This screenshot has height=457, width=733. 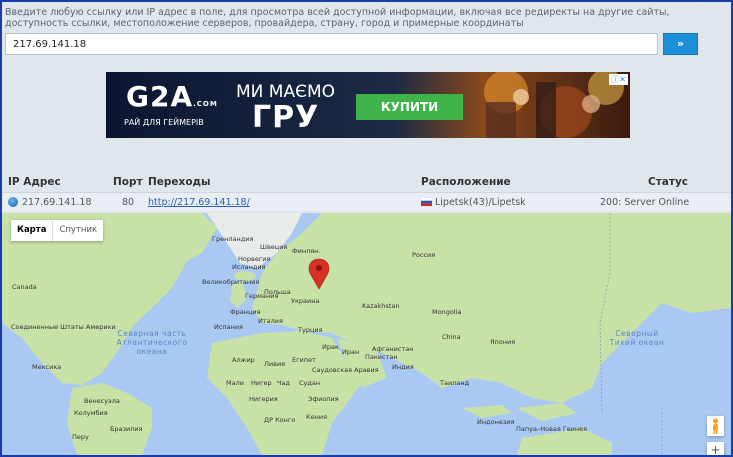 What do you see at coordinates (451, 337) in the screenshot?
I see `map-label-china: China` at bounding box center [451, 337].